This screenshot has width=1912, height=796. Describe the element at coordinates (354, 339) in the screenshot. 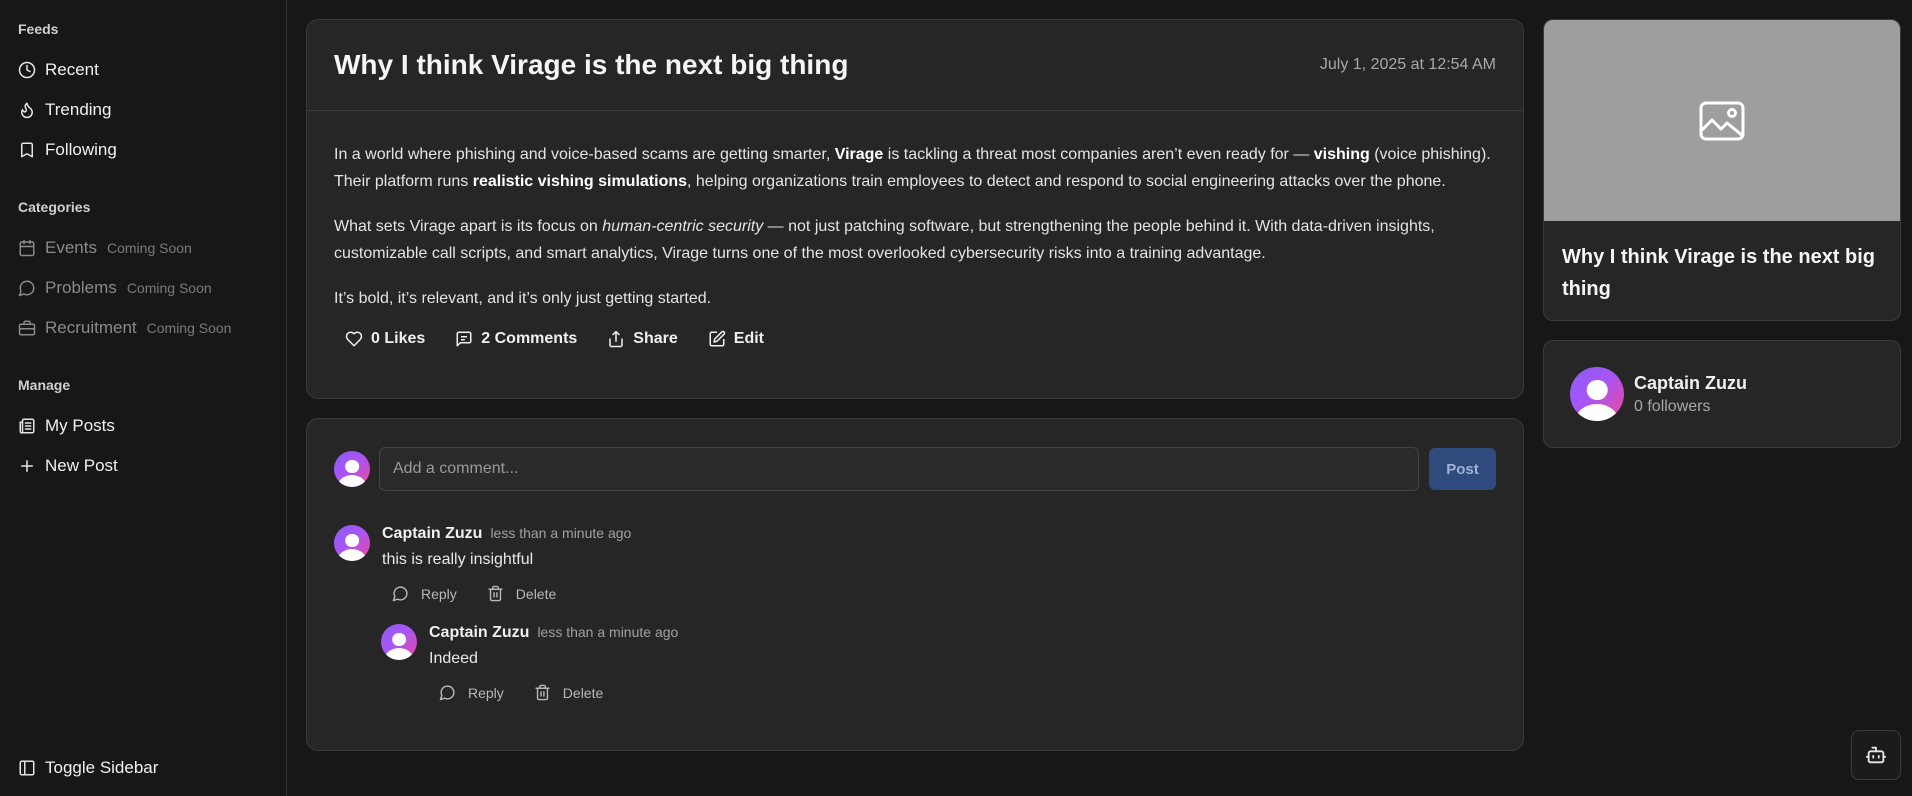

I see `heart-icon` at that location.